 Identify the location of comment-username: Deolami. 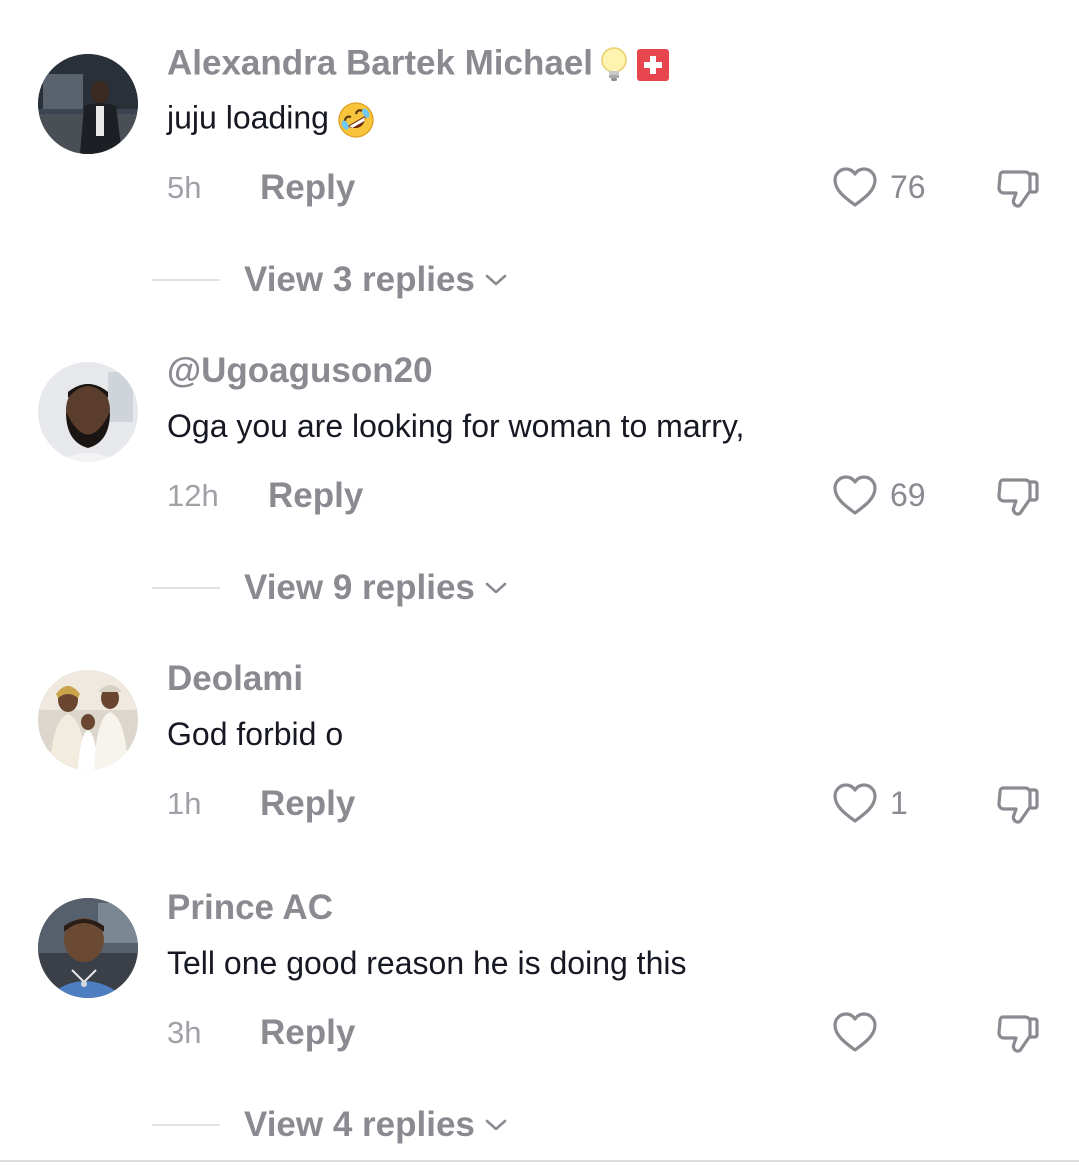
(235, 678).